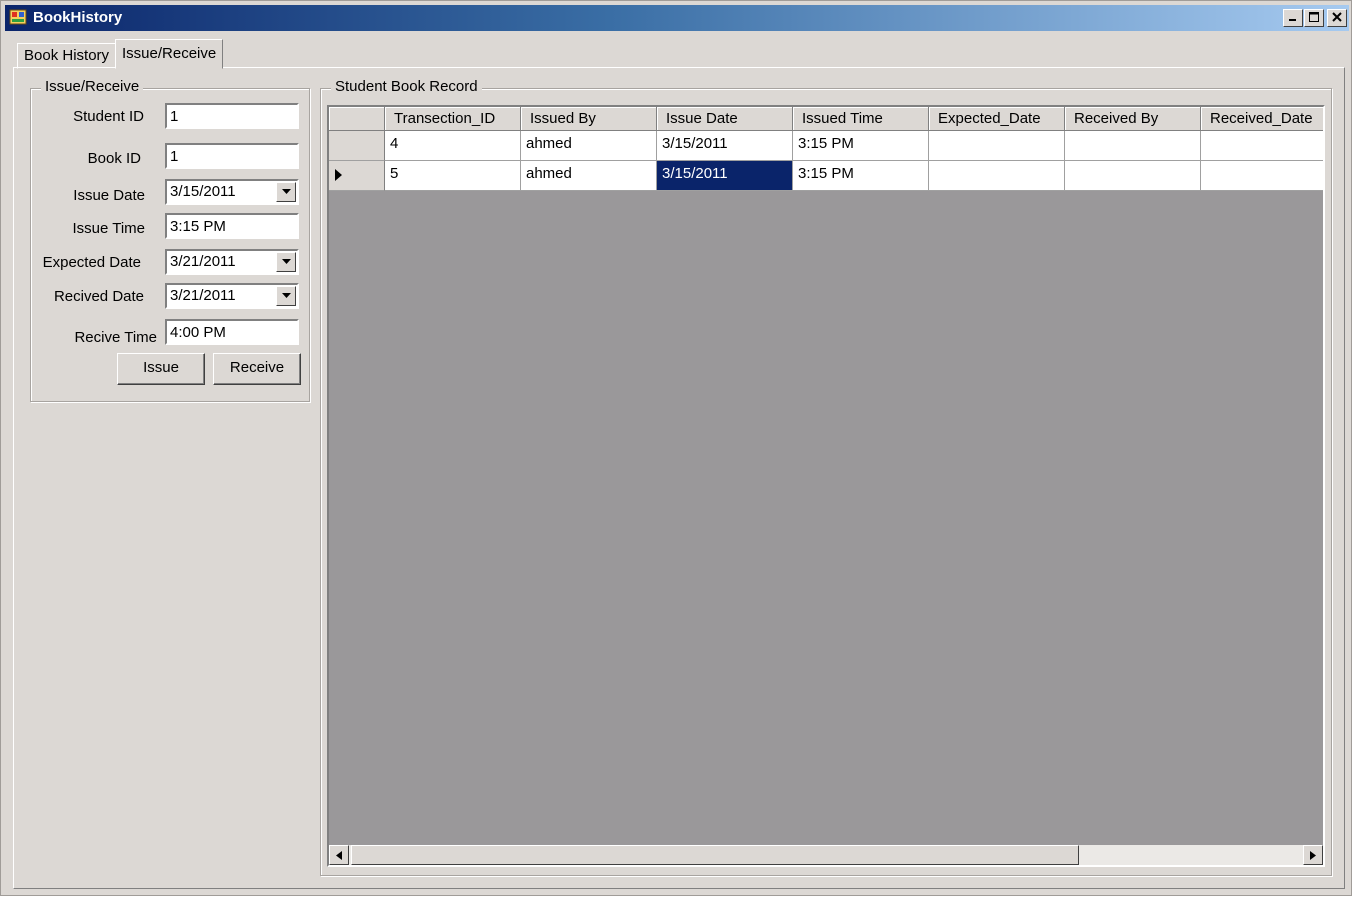 The width and height of the screenshot is (1356, 898). Describe the element at coordinates (108, 228) in the screenshot. I see `issue-time-label: Issue Time` at that location.